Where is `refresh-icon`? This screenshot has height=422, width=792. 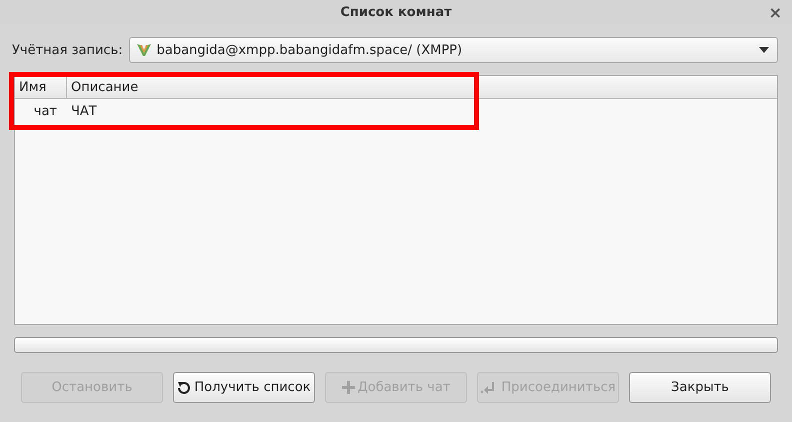 refresh-icon is located at coordinates (184, 387).